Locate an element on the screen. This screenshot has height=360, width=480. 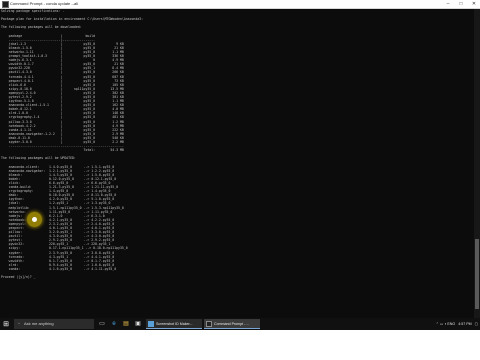
edge-browser-icon: e is located at coordinates (114, 324).